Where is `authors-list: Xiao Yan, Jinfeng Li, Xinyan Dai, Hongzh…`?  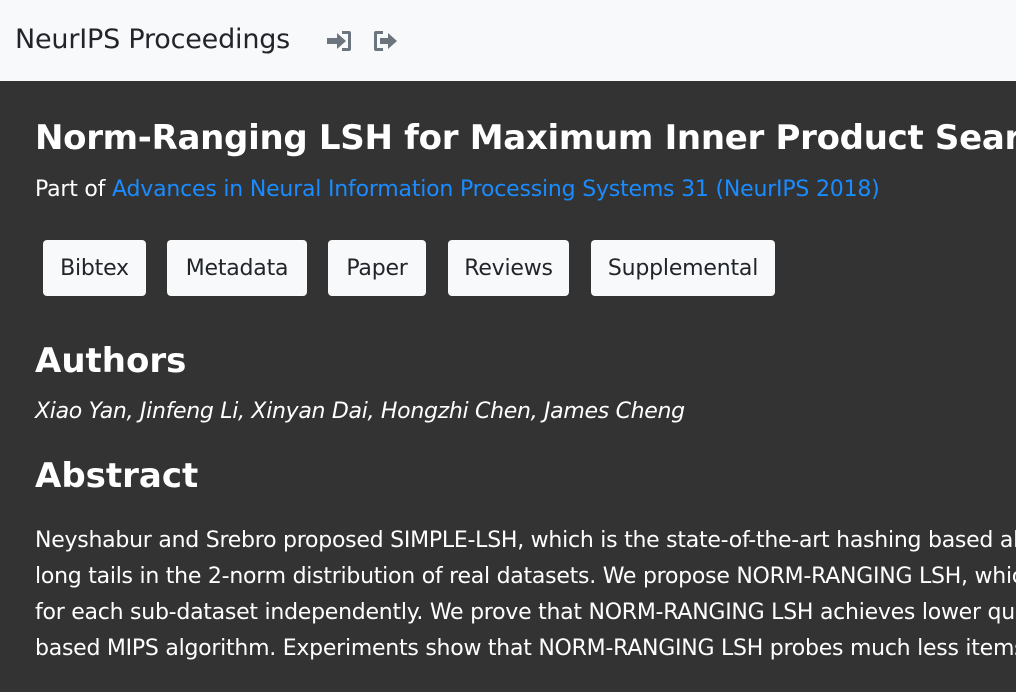
authors-list: Xiao Yan, Jinfeng Li, Xinyan Dai, Hongzh… is located at coordinates (360, 411).